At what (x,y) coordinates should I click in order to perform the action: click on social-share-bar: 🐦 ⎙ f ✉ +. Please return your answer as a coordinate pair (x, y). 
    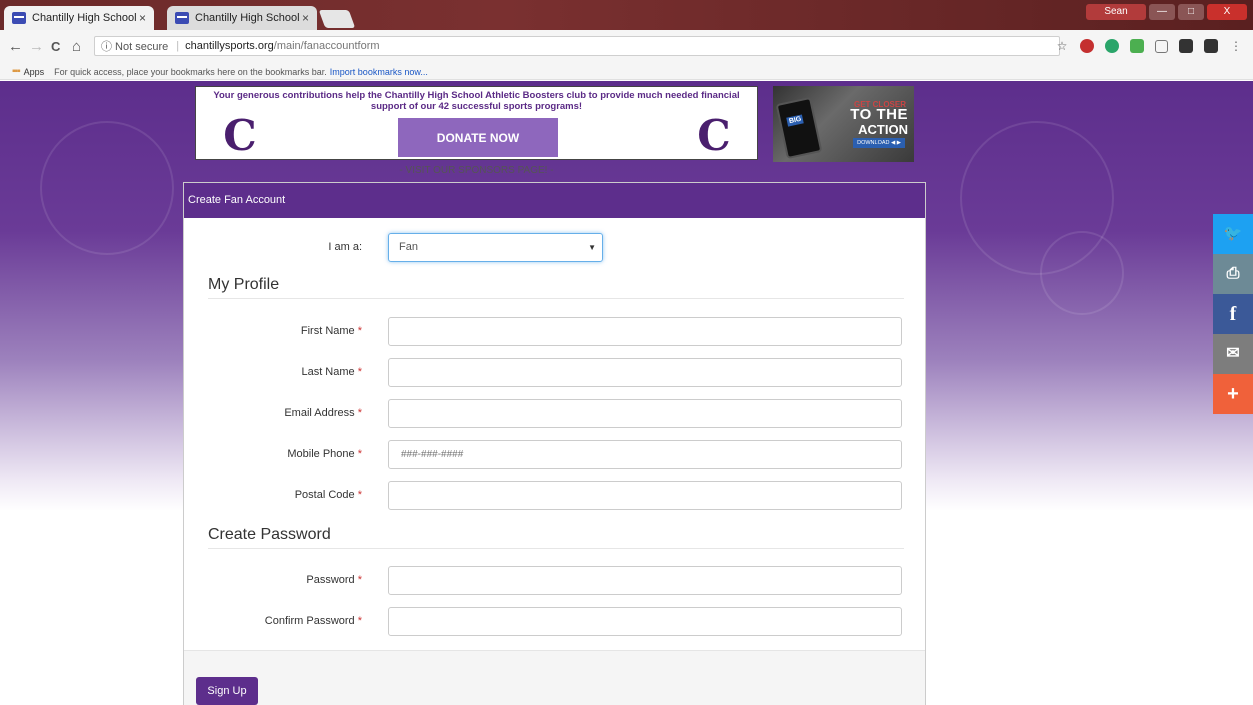
    Looking at the image, I should click on (1233, 314).